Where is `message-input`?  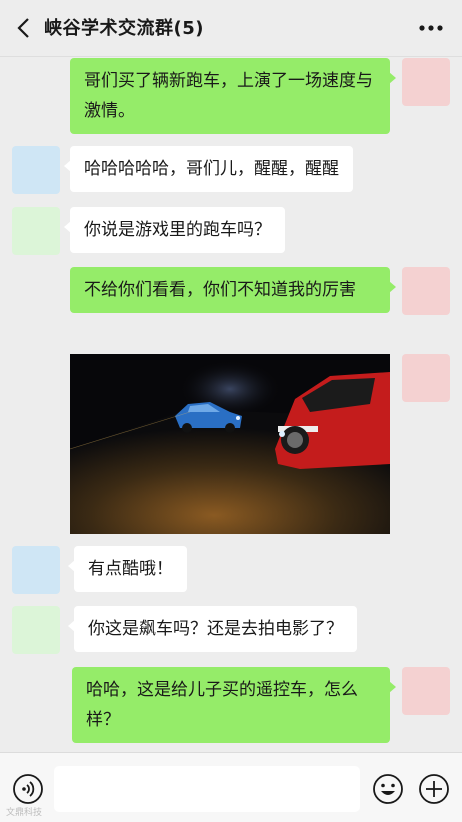
message-input is located at coordinates (207, 789).